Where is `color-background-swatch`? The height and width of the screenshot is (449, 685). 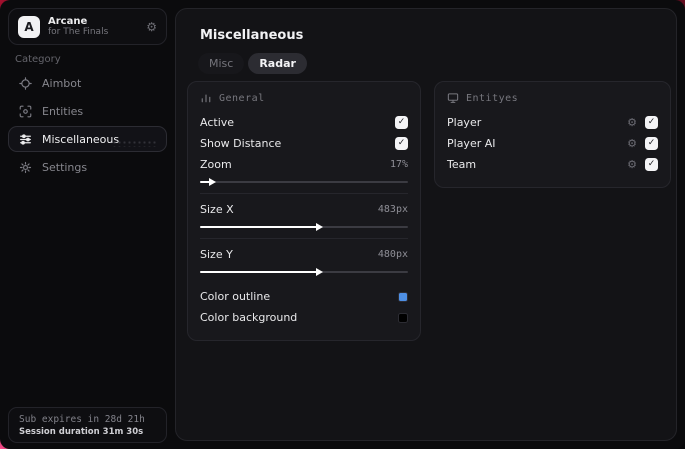 color-background-swatch is located at coordinates (403, 317).